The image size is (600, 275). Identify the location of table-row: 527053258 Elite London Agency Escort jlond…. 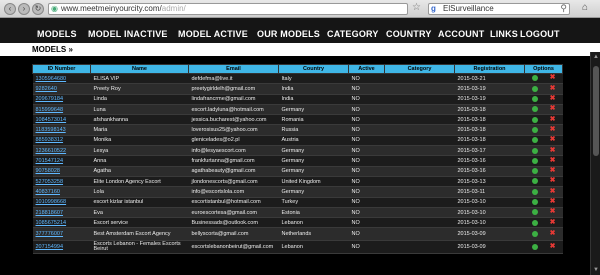
(297, 182).